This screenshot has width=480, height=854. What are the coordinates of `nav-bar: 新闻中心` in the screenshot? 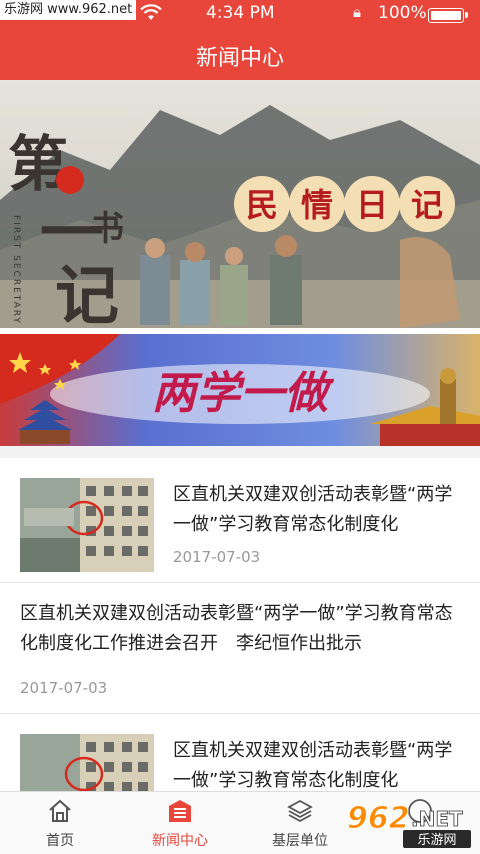 It's located at (240, 54).